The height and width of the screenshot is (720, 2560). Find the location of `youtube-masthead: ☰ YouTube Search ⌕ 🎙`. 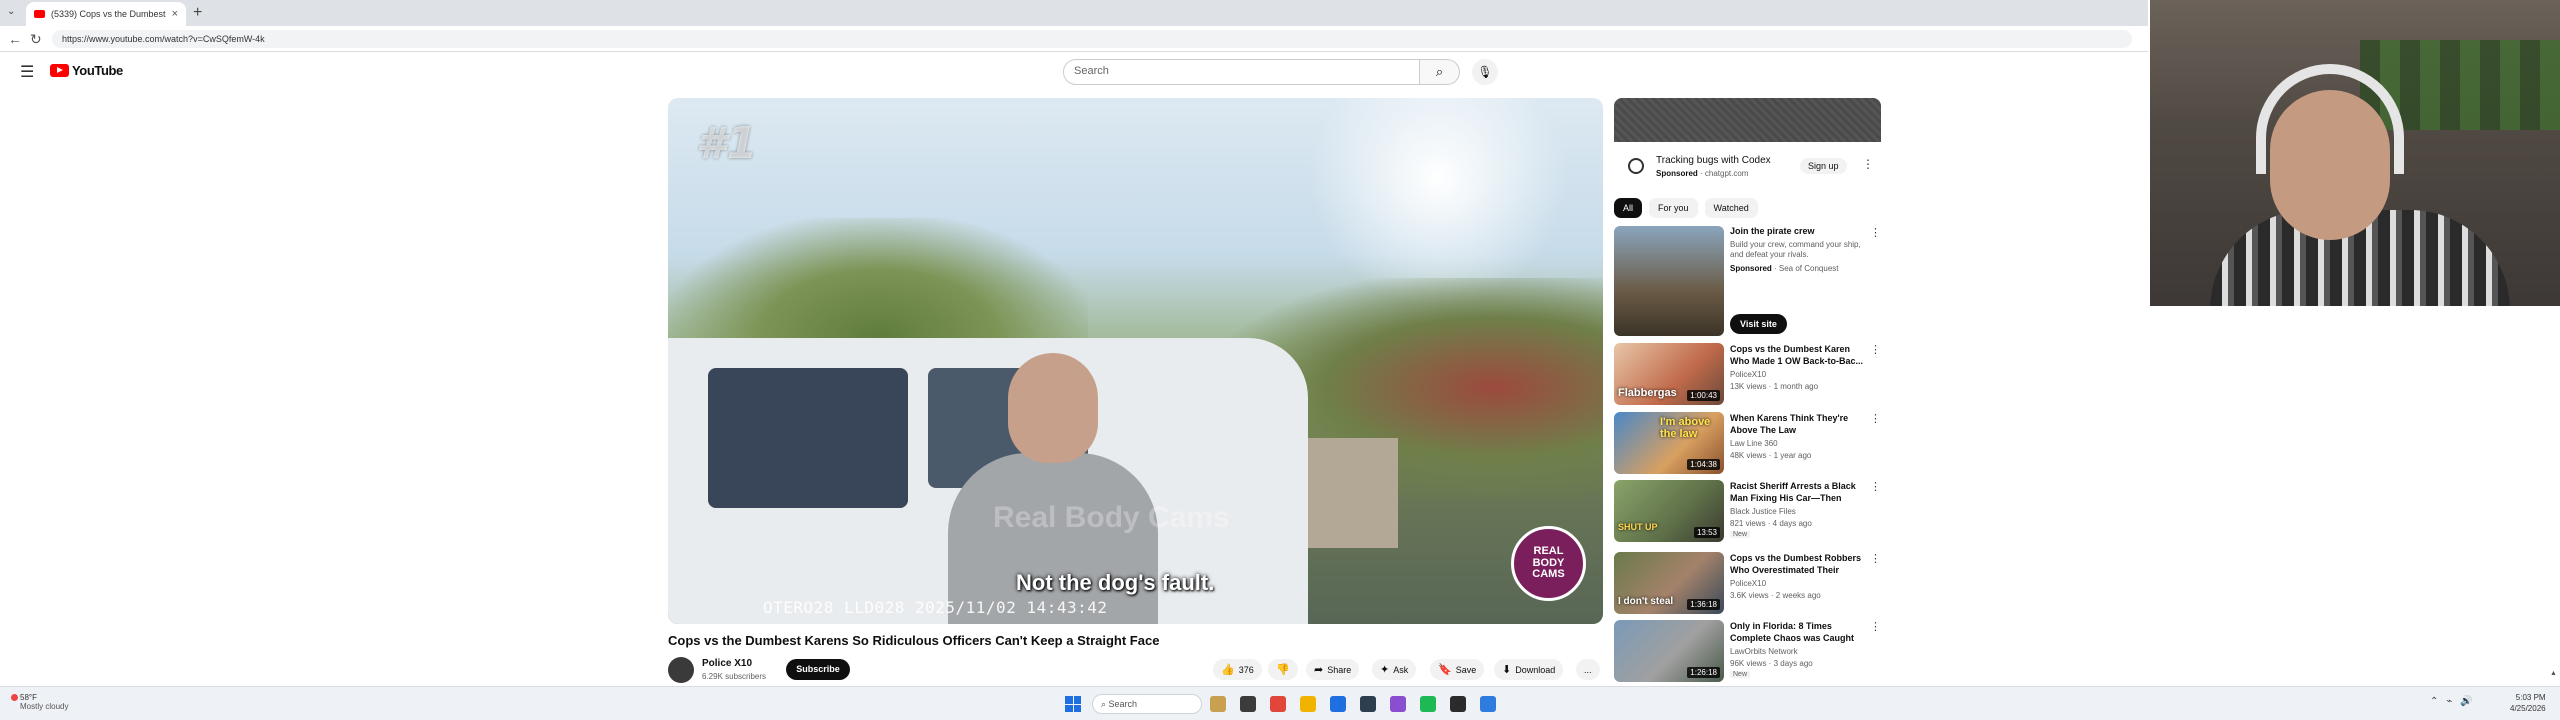

youtube-masthead: ☰ YouTube Search ⌕ 🎙 is located at coordinates (1074, 72).